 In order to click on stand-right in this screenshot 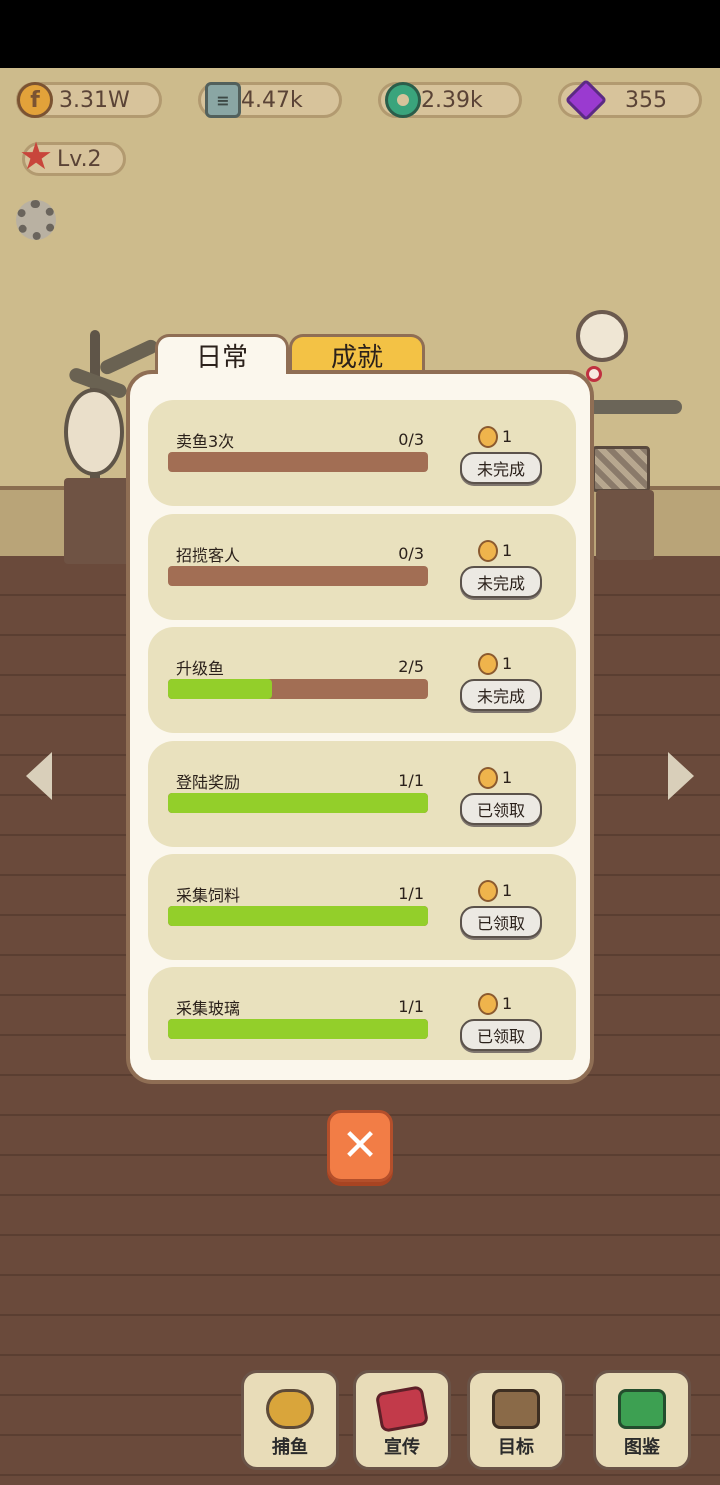, I will do `click(625, 525)`.